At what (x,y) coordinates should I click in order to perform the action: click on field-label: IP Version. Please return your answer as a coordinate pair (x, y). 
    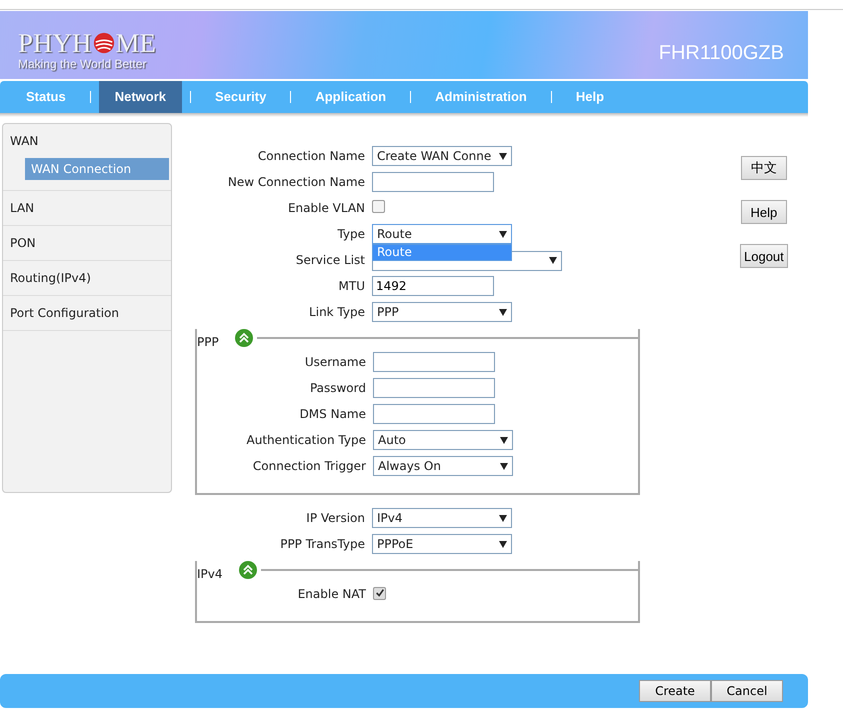
    Looking at the image, I should click on (335, 518).